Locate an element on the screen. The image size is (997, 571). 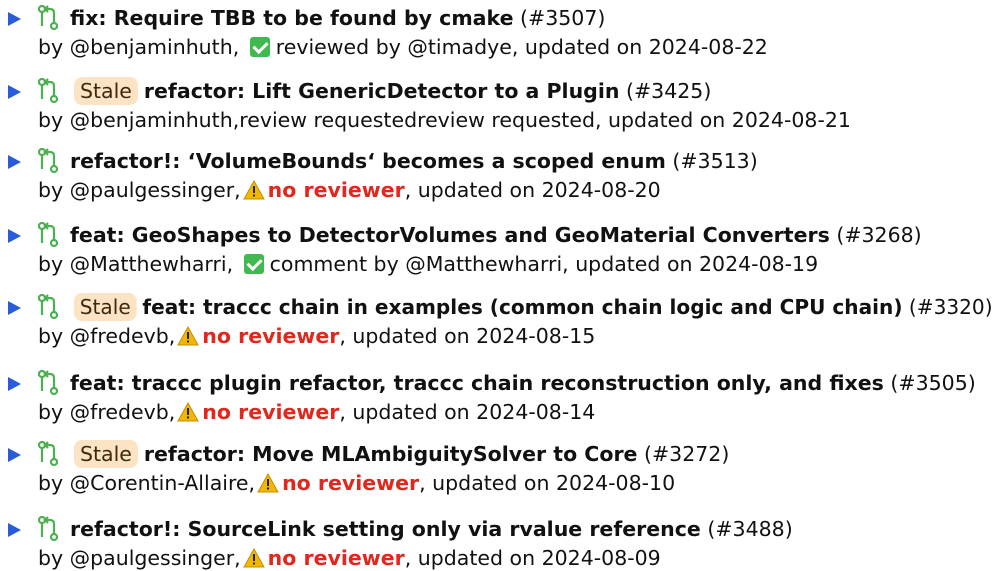
pr-number: (#3505) is located at coordinates (932, 383).